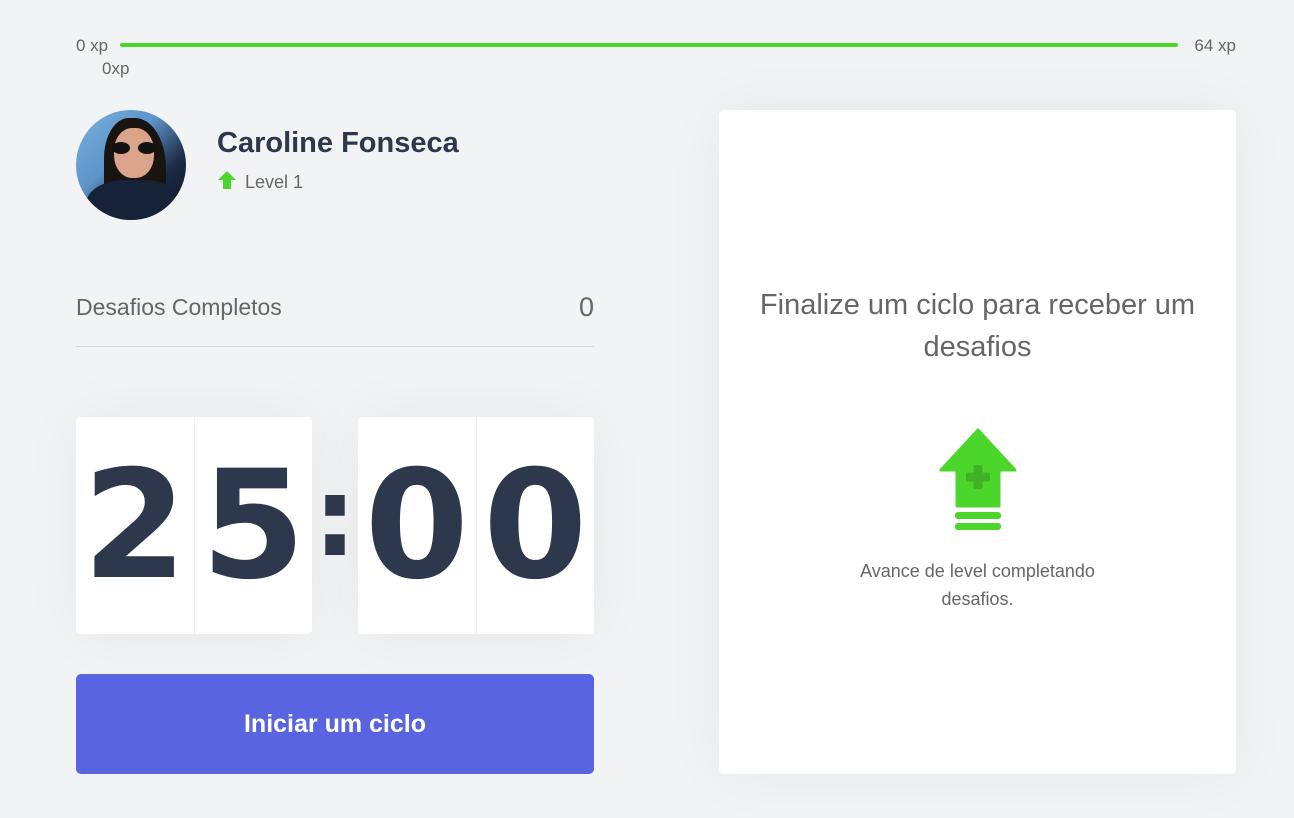 This screenshot has width=1294, height=818. I want to click on completed-challenges-count: 0, so click(586, 307).